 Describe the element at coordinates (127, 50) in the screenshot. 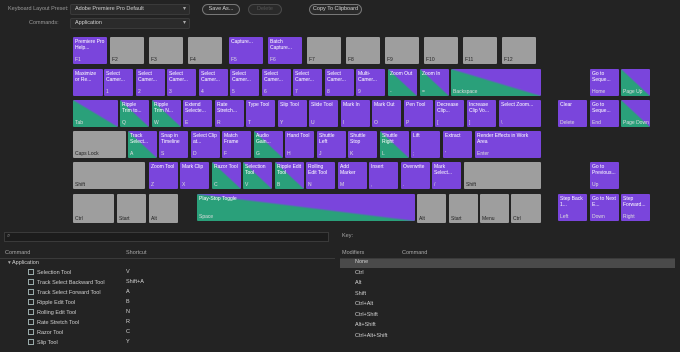

I see `key-f2: F2` at that location.